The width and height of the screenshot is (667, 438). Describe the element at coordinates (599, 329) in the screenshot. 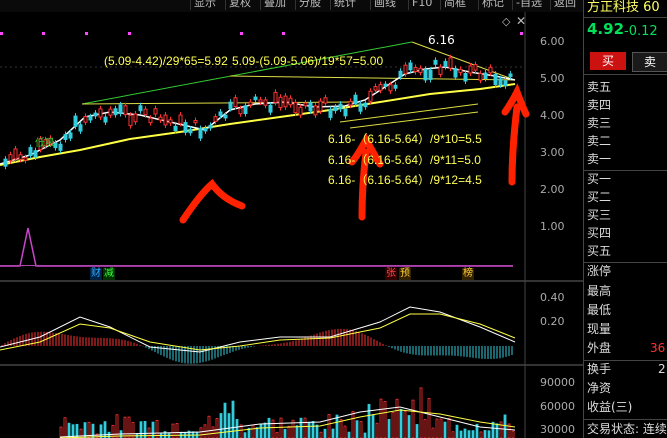

I see `volume-now-label: 现量` at that location.